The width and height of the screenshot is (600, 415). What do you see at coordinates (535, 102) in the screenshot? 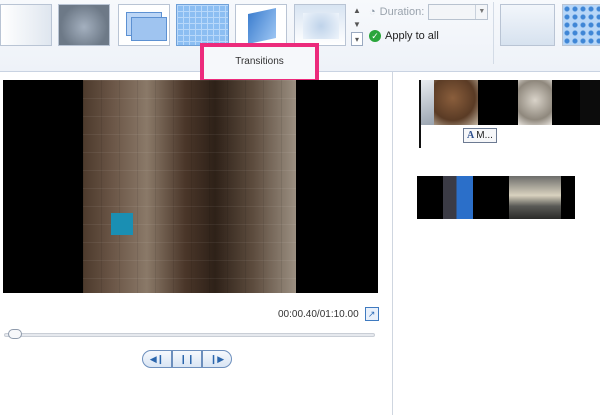
I see `clip-frame-portrait` at bounding box center [535, 102].